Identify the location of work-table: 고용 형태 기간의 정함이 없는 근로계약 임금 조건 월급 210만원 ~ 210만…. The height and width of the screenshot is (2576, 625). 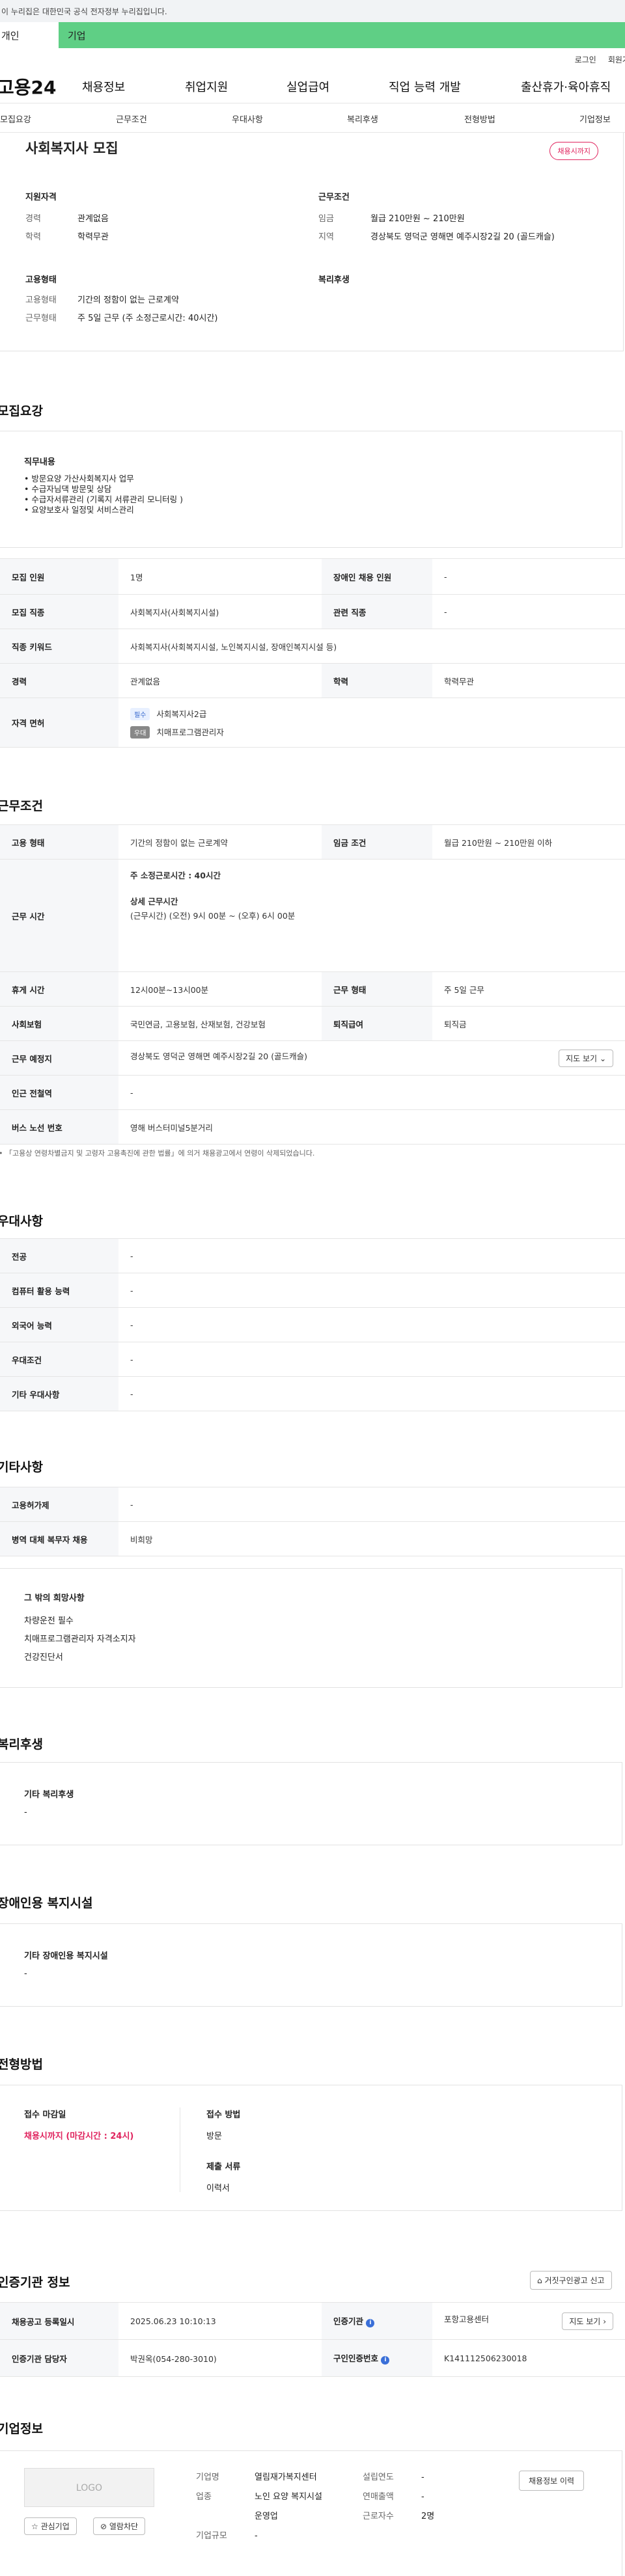
(312, 984).